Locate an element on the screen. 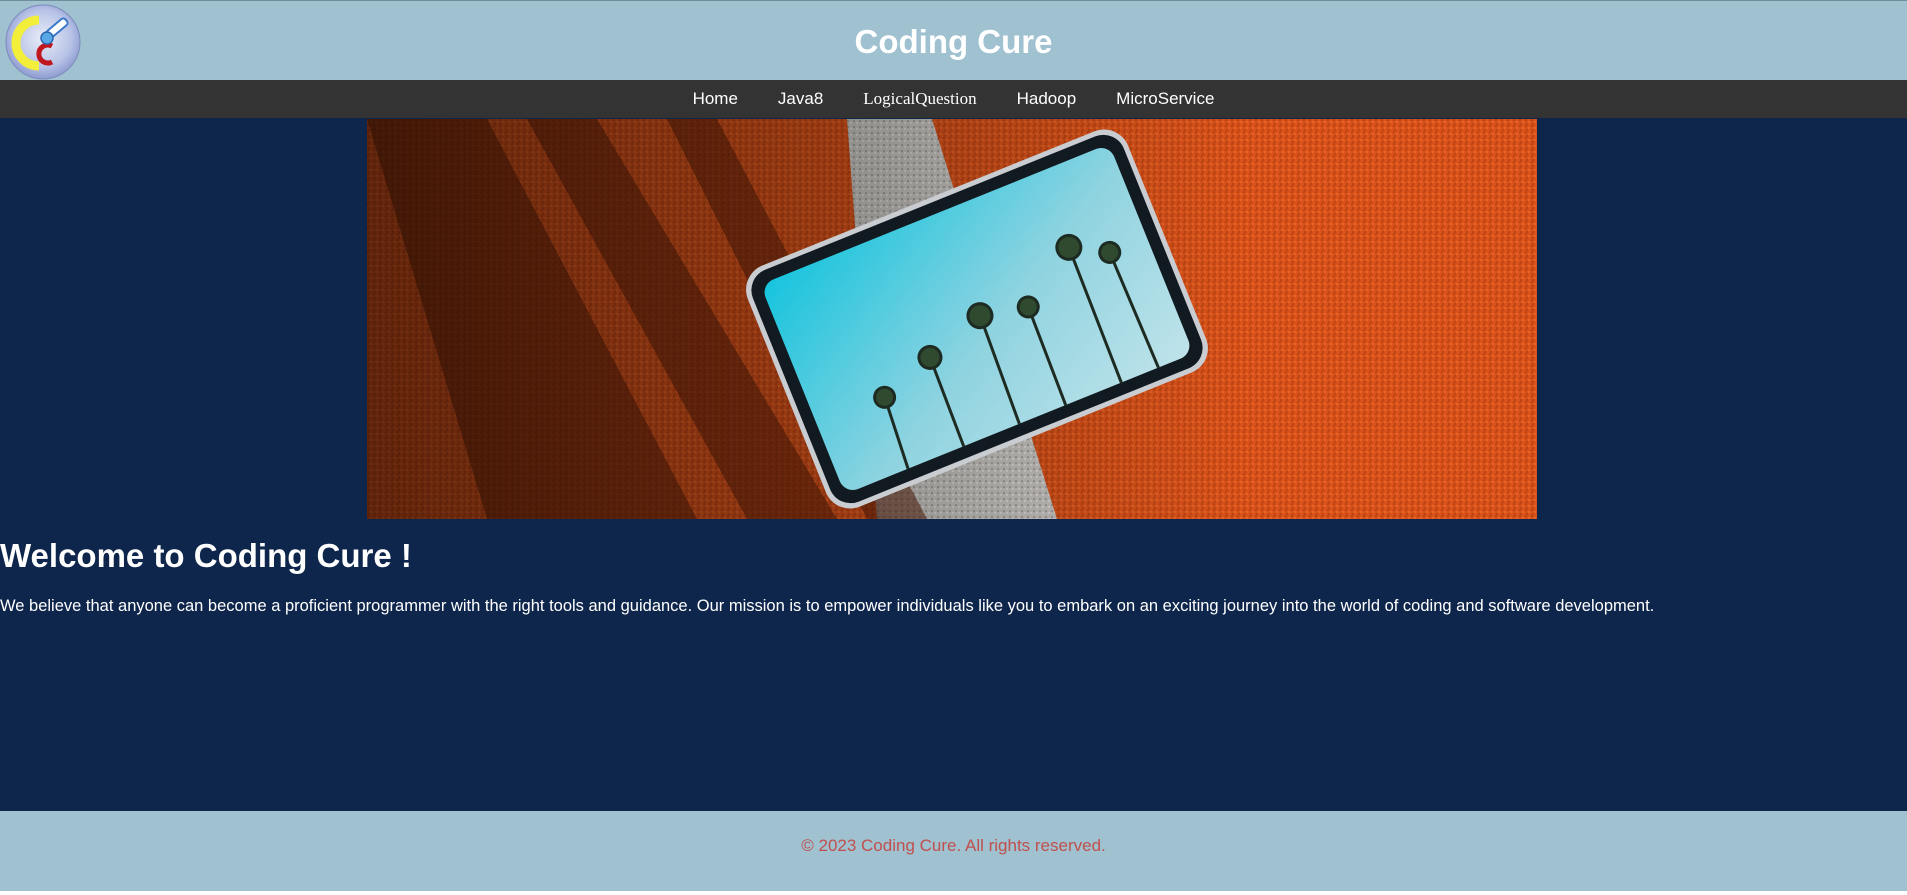 The width and height of the screenshot is (1907, 895). site-header: Coding Cure is located at coordinates (953, 40).